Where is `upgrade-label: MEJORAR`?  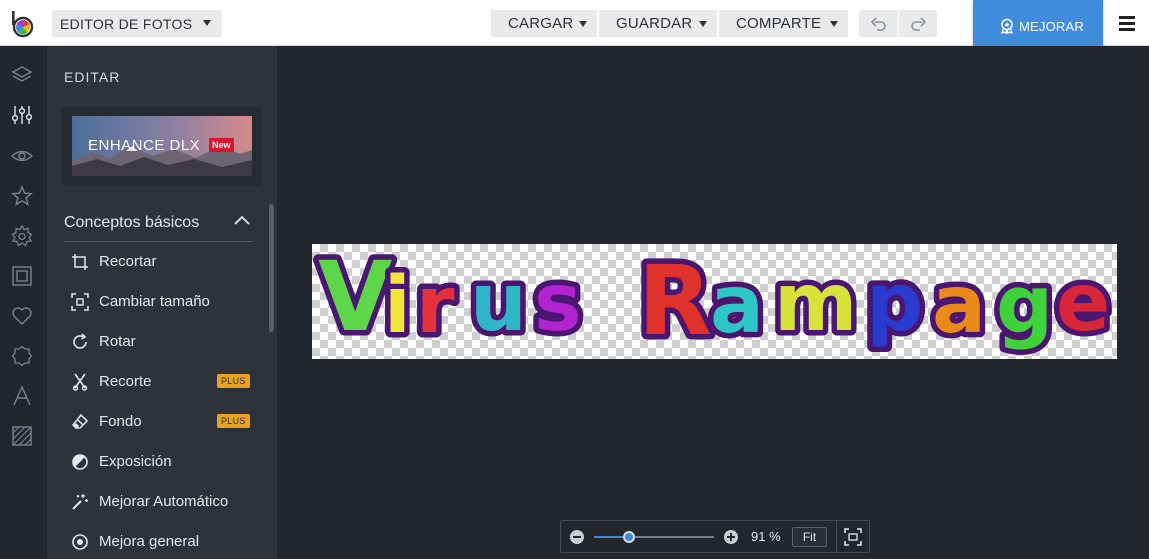 upgrade-label: MEJORAR is located at coordinates (1051, 26).